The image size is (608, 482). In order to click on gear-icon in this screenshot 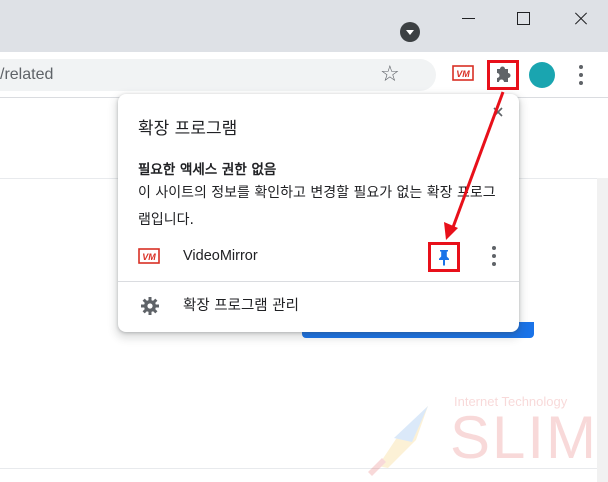, I will do `click(150, 306)`.